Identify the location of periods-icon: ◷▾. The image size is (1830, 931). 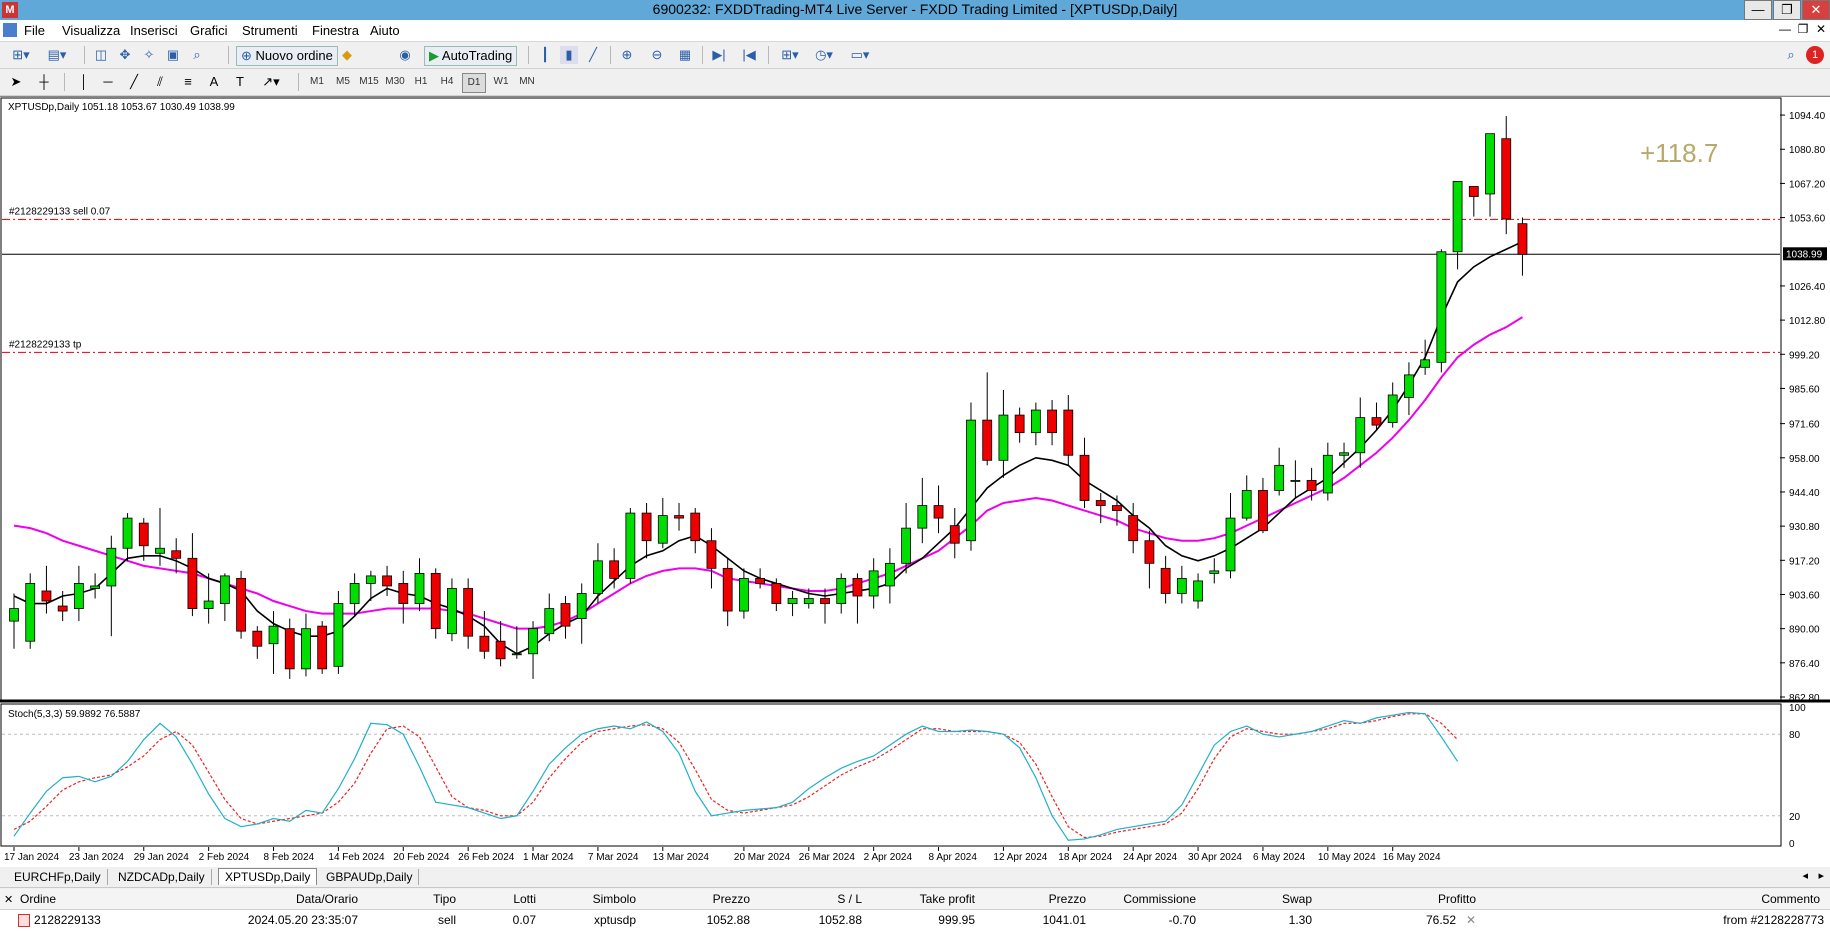
(824, 55).